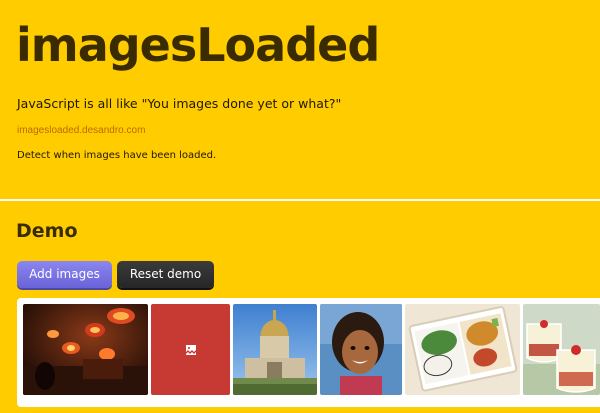  What do you see at coordinates (165, 274) in the screenshot?
I see `reset-demo-button: Reset demo` at bounding box center [165, 274].